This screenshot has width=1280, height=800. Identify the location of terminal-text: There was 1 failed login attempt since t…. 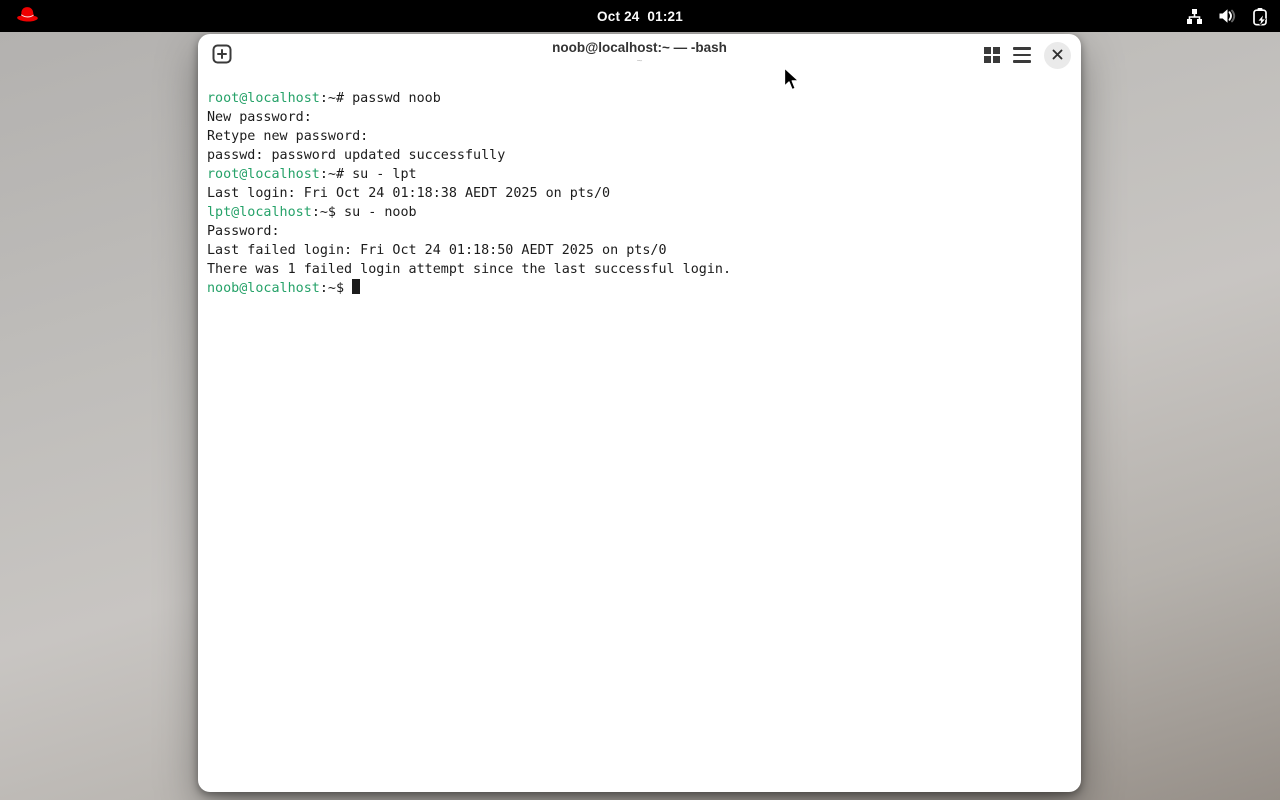
(469, 269).